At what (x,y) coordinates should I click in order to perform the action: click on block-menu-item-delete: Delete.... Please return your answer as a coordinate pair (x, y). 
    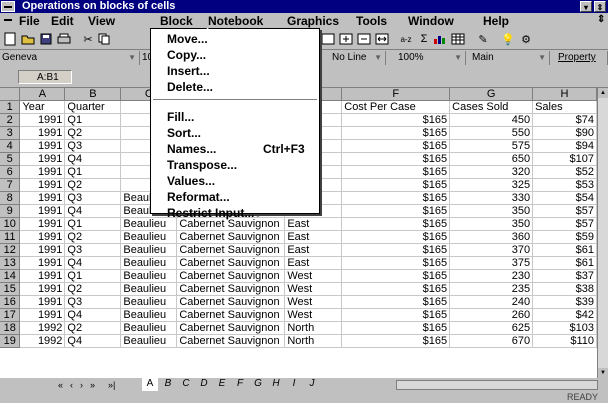
    Looking at the image, I should click on (190, 87).